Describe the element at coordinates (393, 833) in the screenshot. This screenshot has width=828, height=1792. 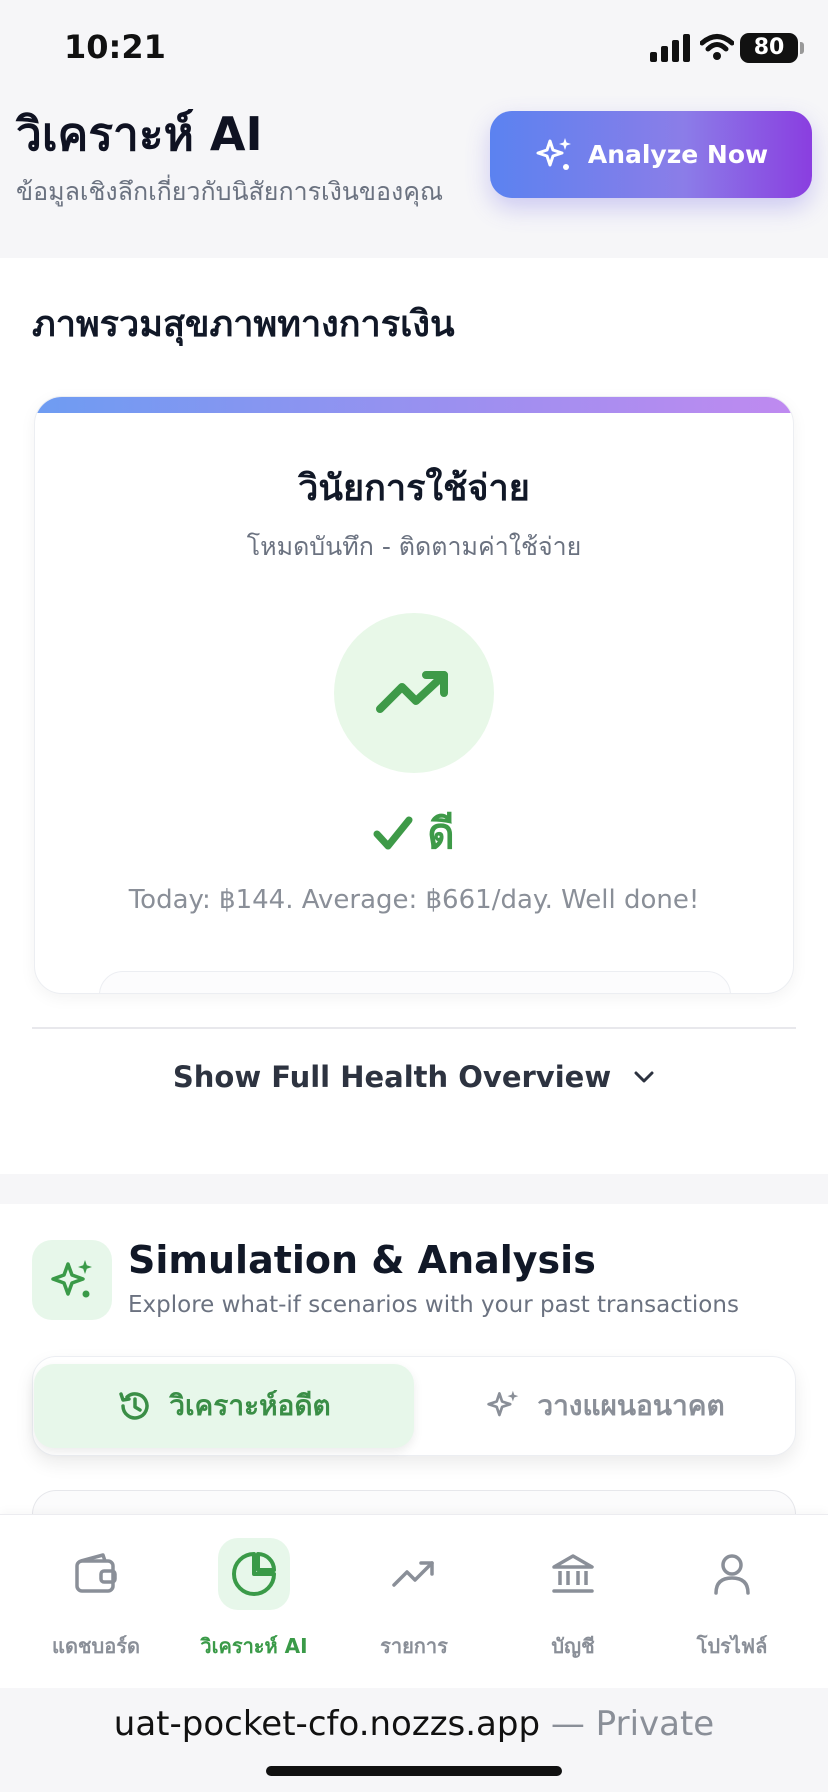
I see `check-icon` at that location.